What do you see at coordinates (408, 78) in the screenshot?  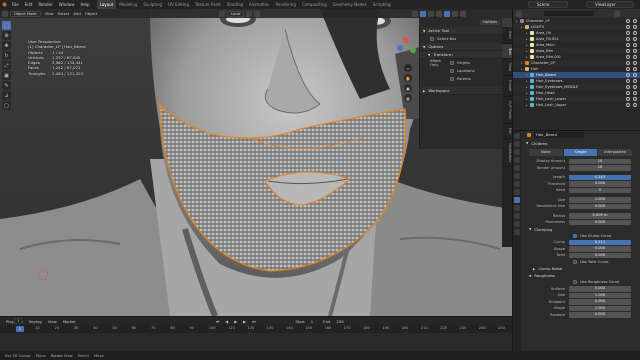 I see `pan-hand-icon: ✋` at bounding box center [408, 78].